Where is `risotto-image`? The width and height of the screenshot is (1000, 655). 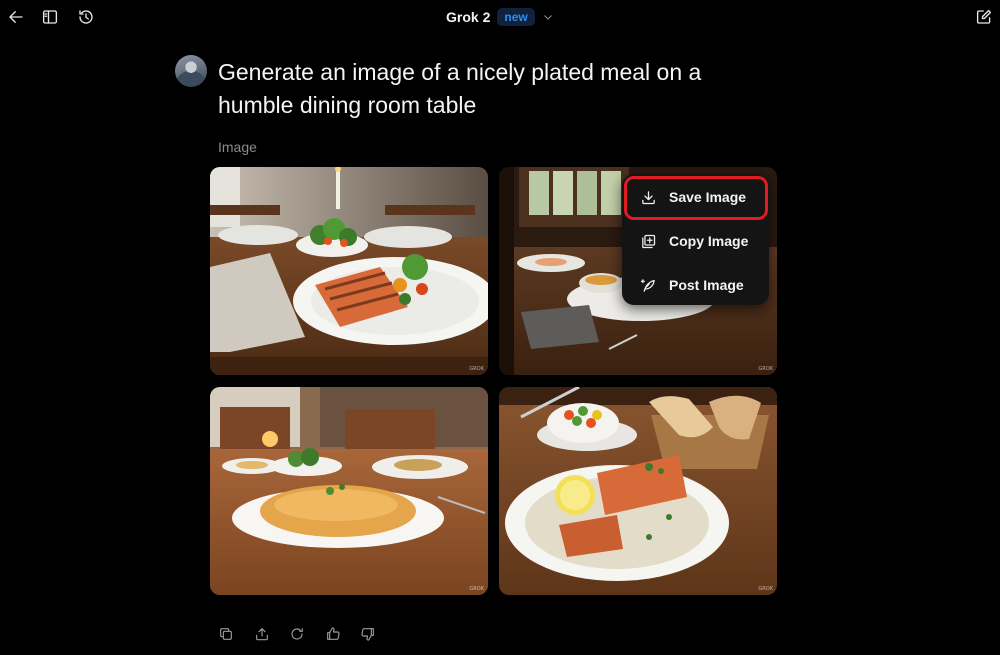 risotto-image is located at coordinates (349, 491).